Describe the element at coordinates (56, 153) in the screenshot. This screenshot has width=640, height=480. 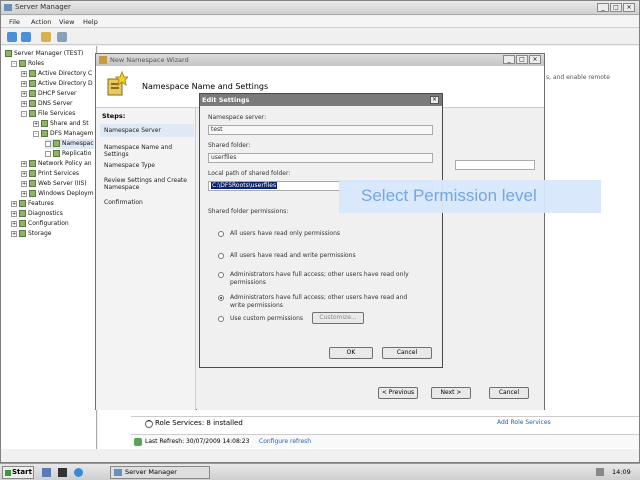
I see `replication-icon` at that location.